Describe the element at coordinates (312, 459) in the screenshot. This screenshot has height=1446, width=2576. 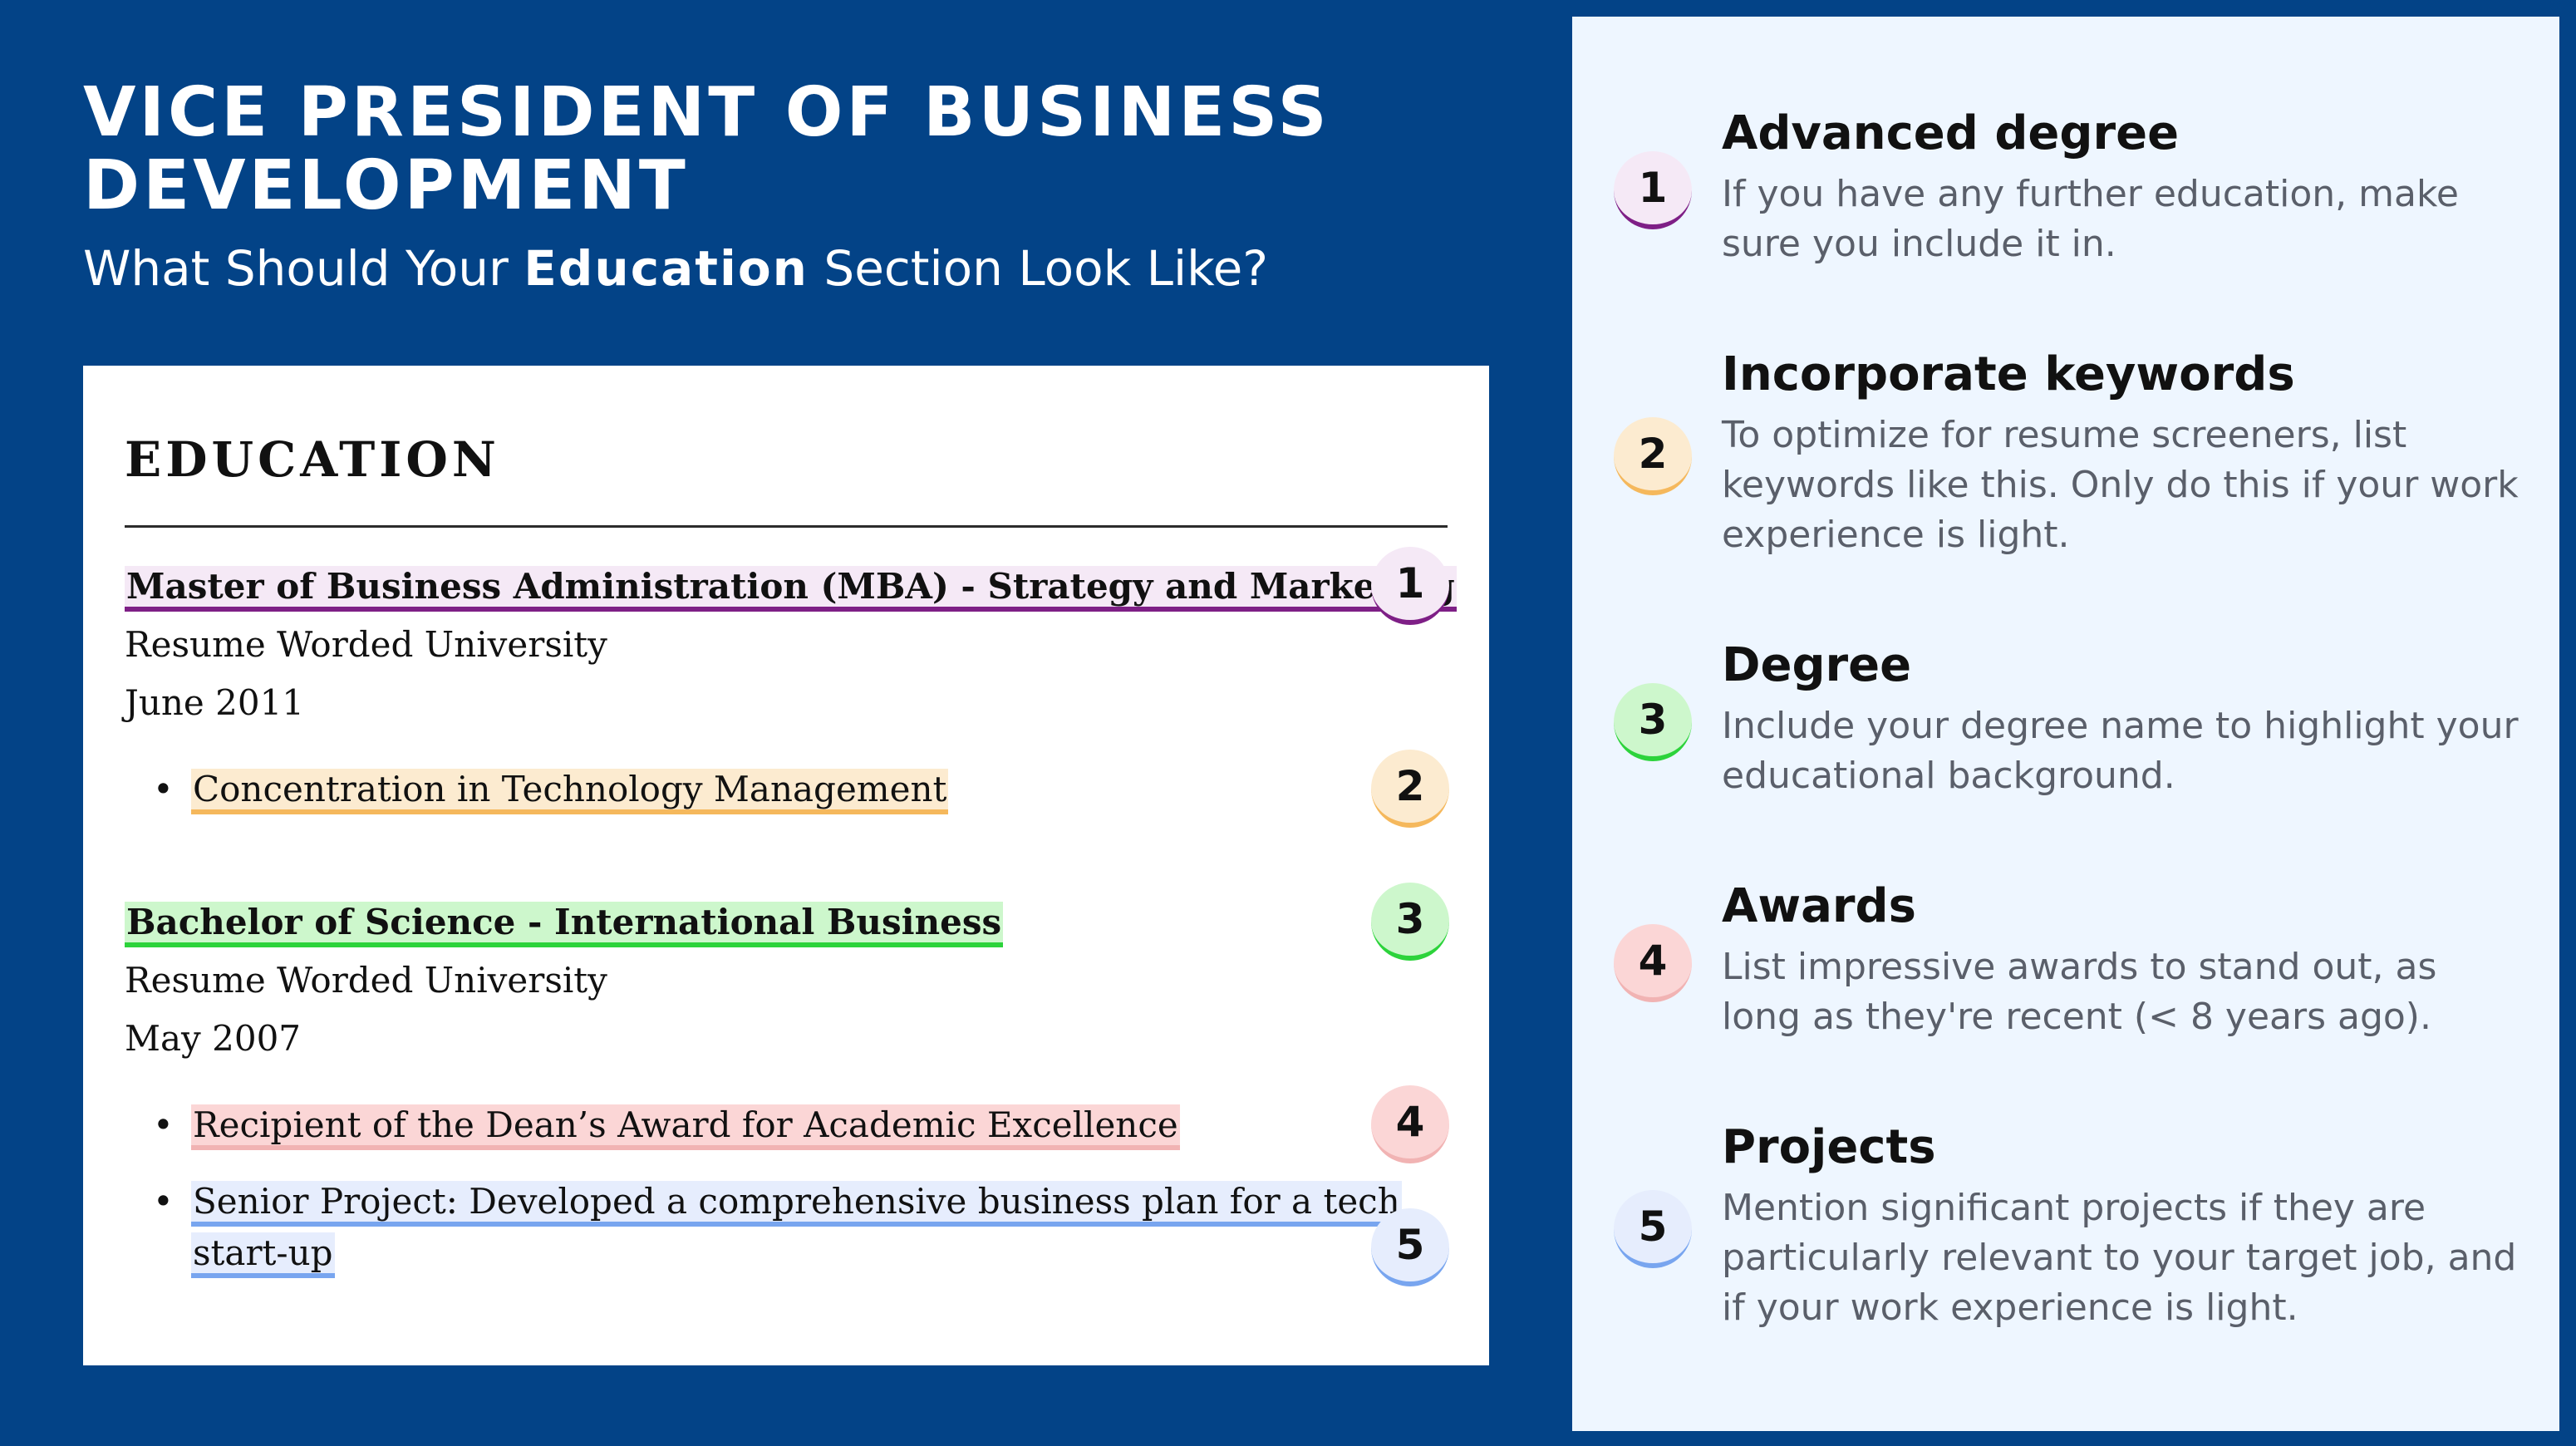
I see `education-heading: EDUCATION` at that location.